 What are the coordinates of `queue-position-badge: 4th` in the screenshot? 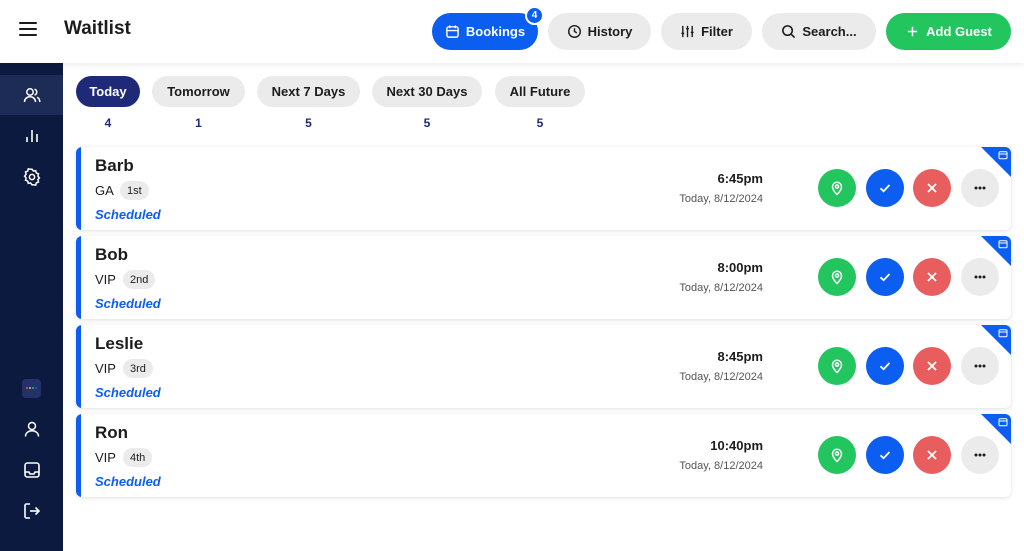 It's located at (138, 457).